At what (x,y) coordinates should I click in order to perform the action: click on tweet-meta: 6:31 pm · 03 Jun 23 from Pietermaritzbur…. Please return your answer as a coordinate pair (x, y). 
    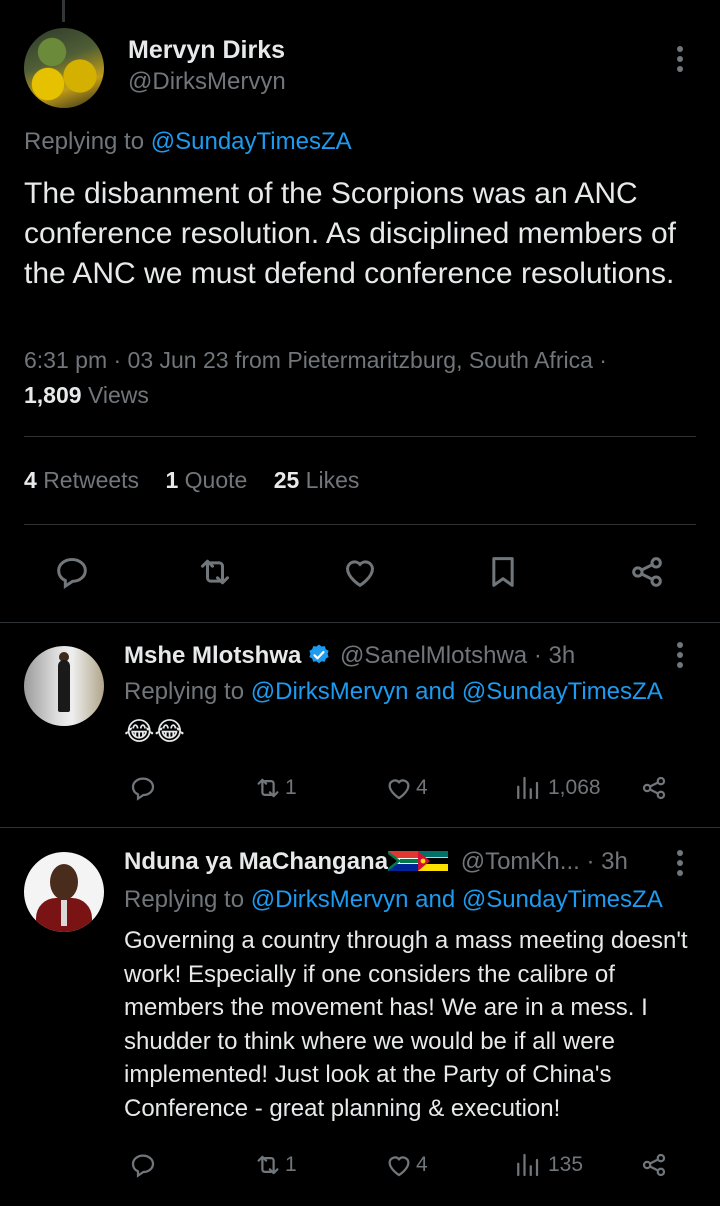
    Looking at the image, I should click on (315, 360).